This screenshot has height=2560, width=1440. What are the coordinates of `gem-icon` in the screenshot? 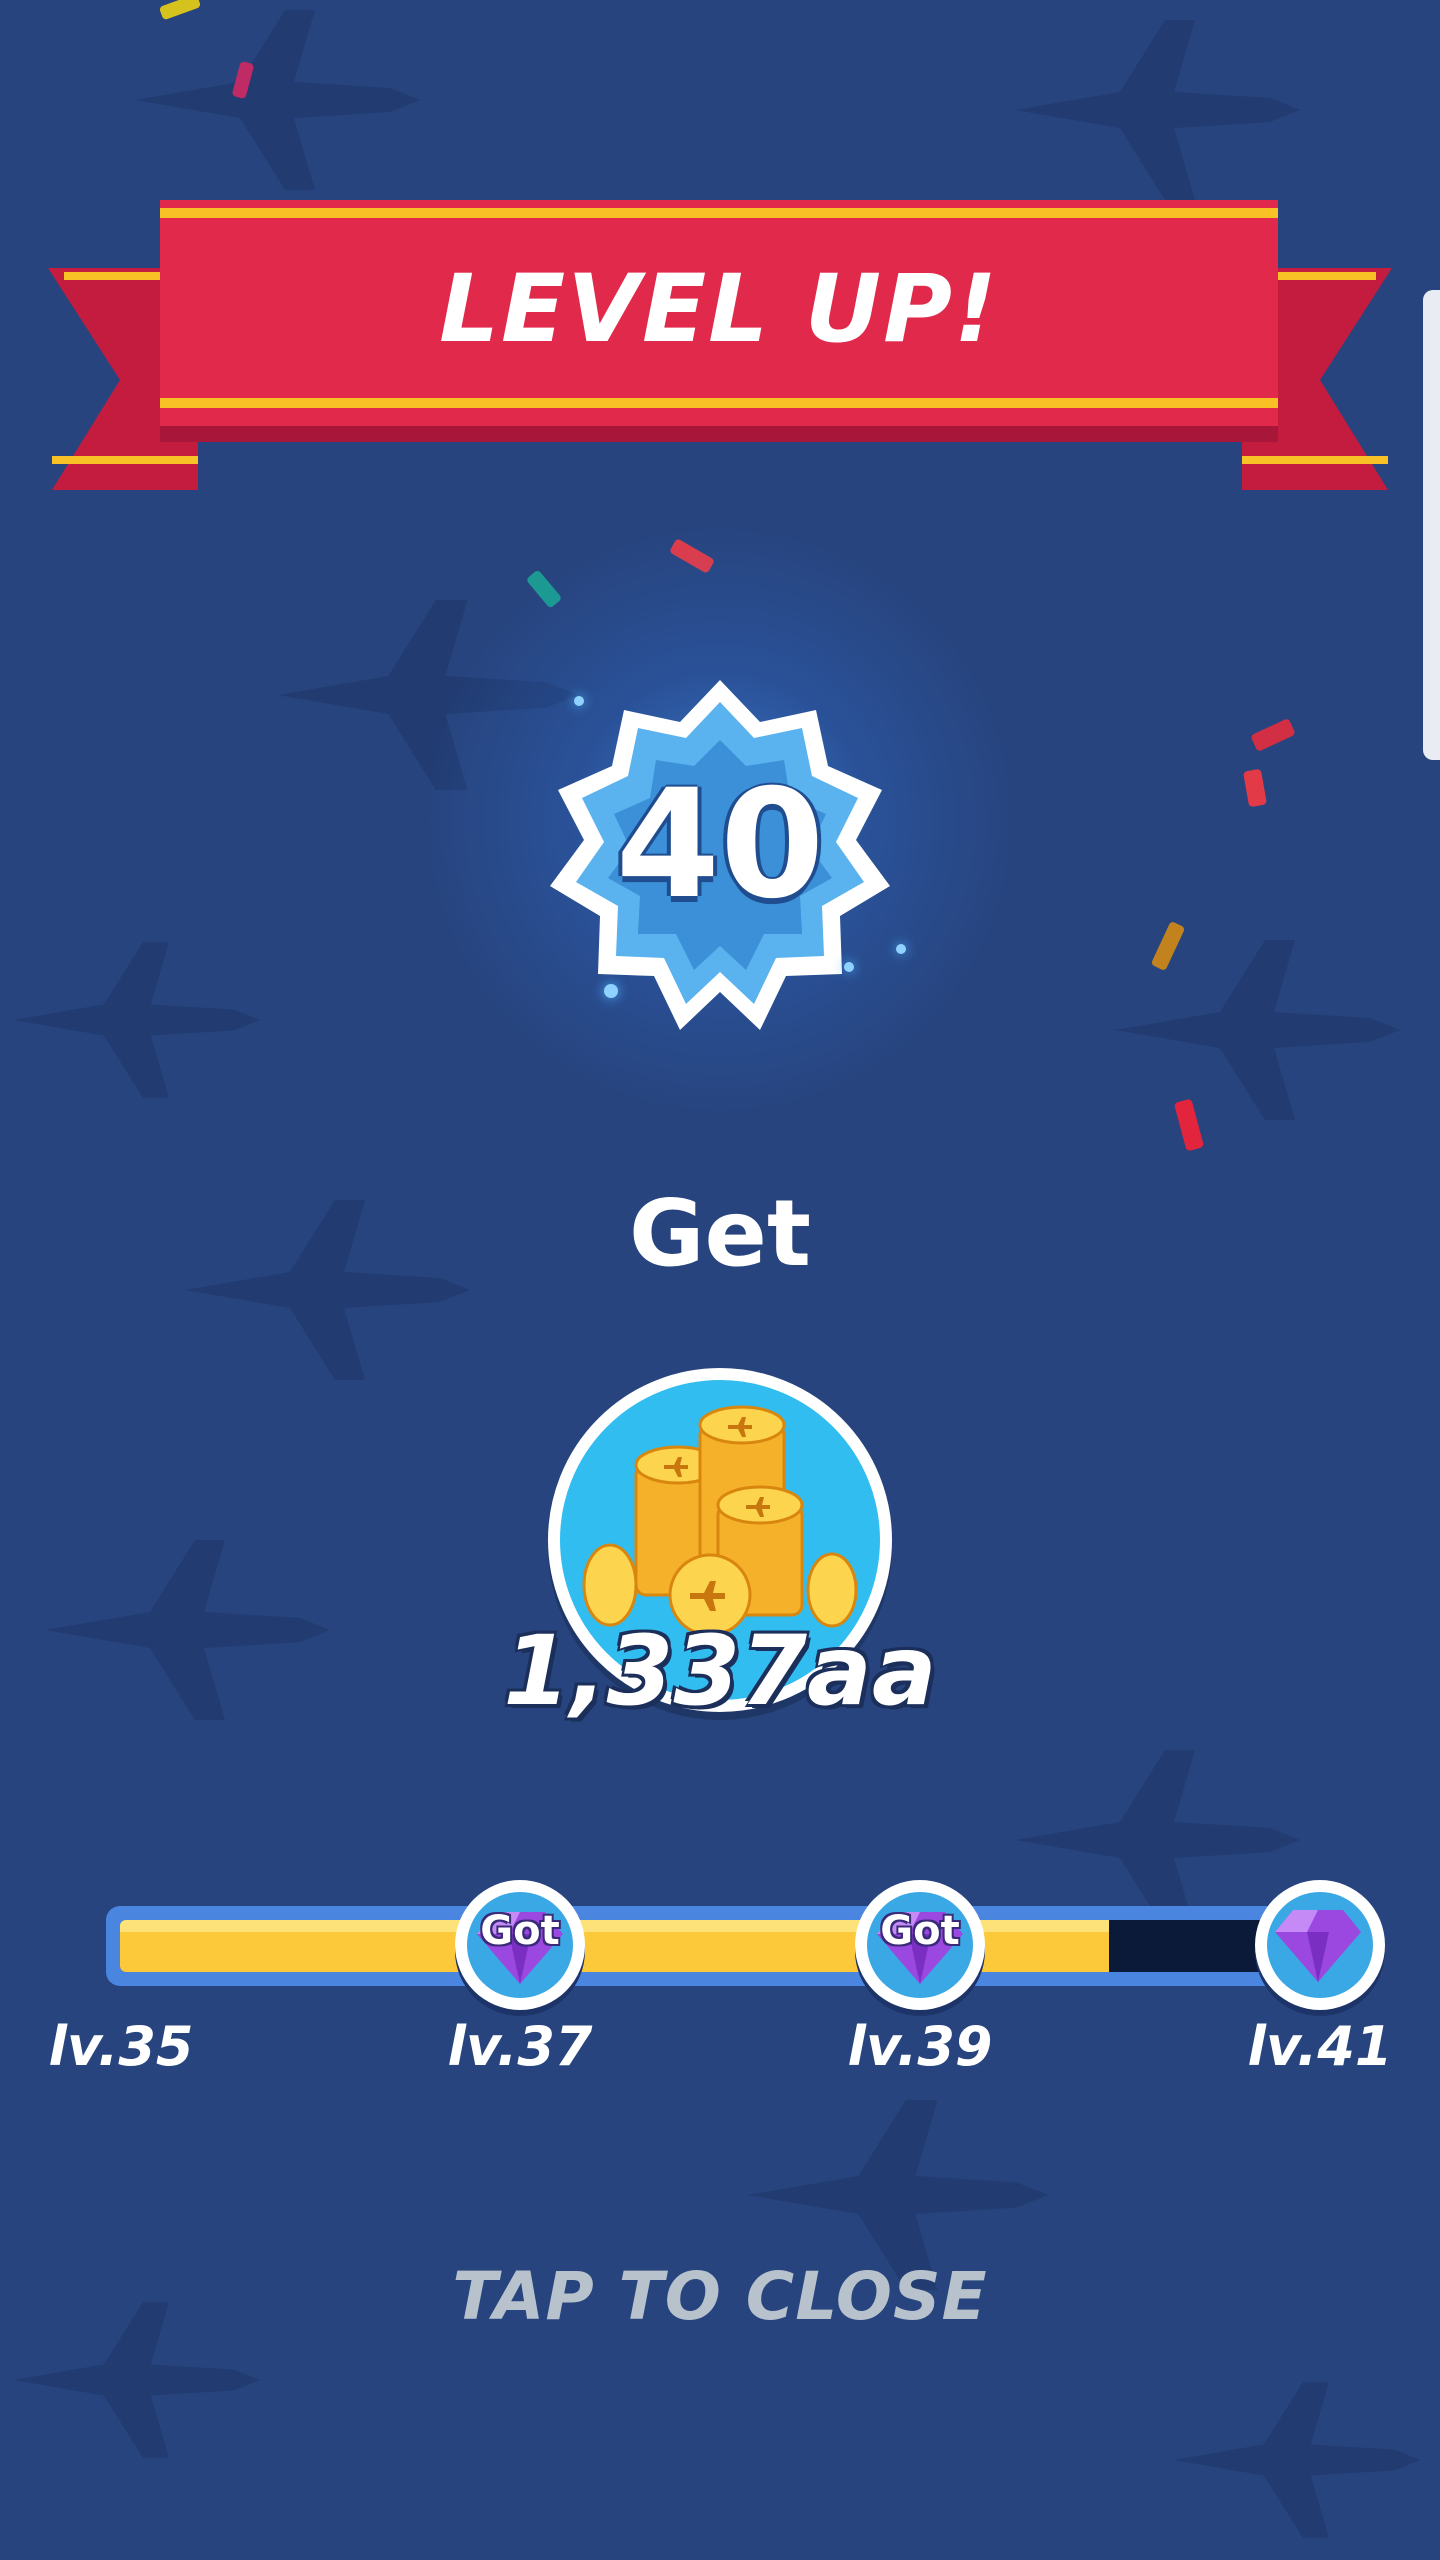 It's located at (1318, 1946).